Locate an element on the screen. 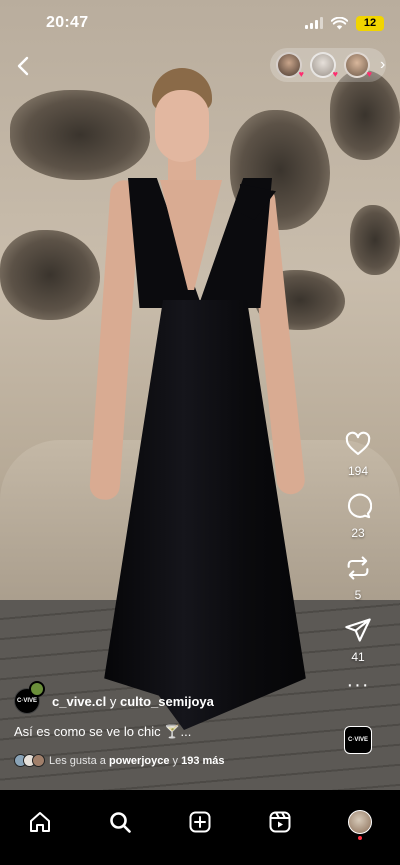 The width and height of the screenshot is (400, 865). wifi-icon is located at coordinates (339, 22).